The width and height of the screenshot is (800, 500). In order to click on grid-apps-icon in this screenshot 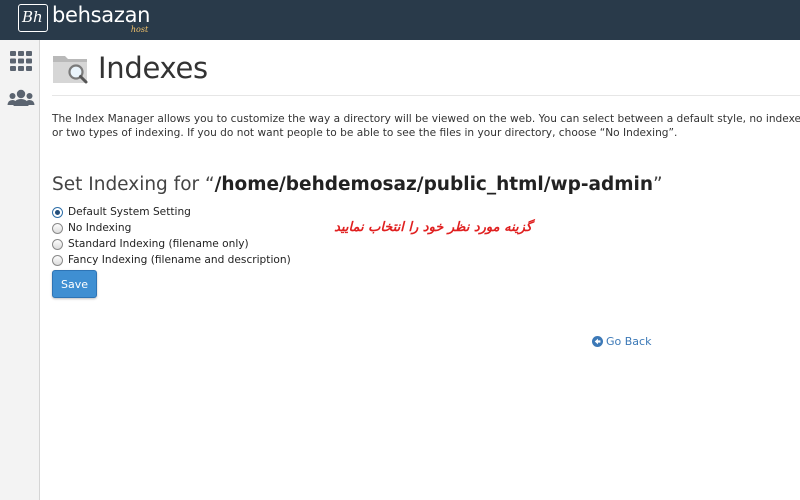, I will do `click(21, 61)`.